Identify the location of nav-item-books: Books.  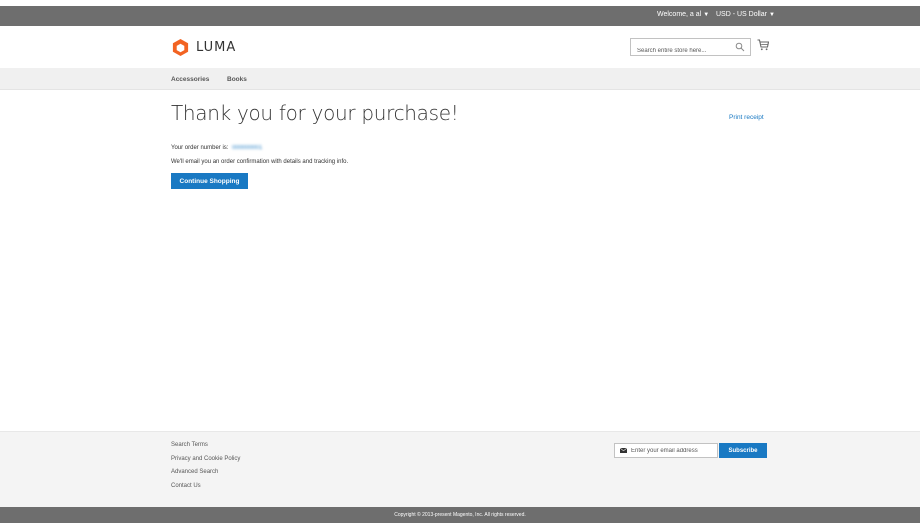
(237, 79).